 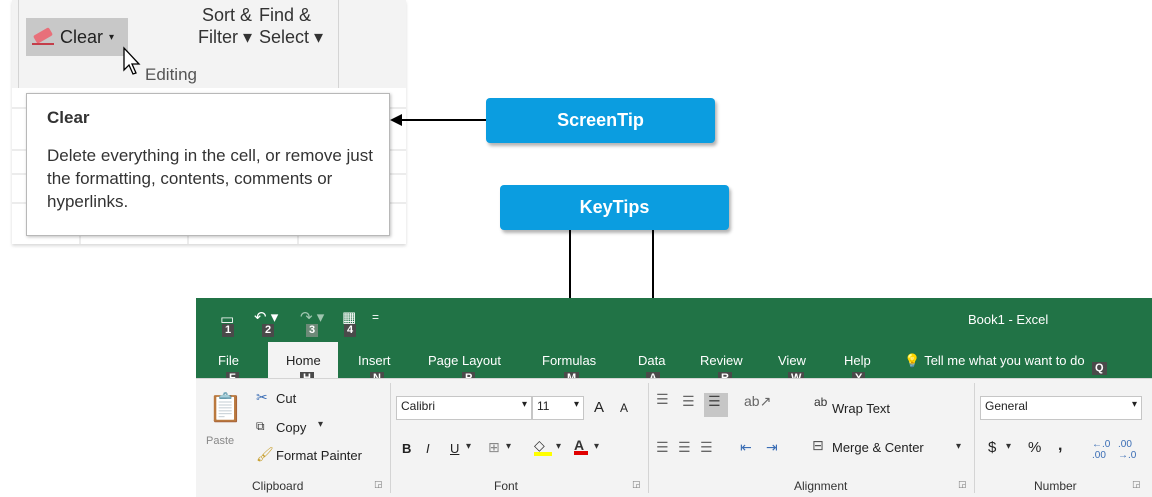 I want to click on find-select-line2: Select ▾, so click(x=291, y=37).